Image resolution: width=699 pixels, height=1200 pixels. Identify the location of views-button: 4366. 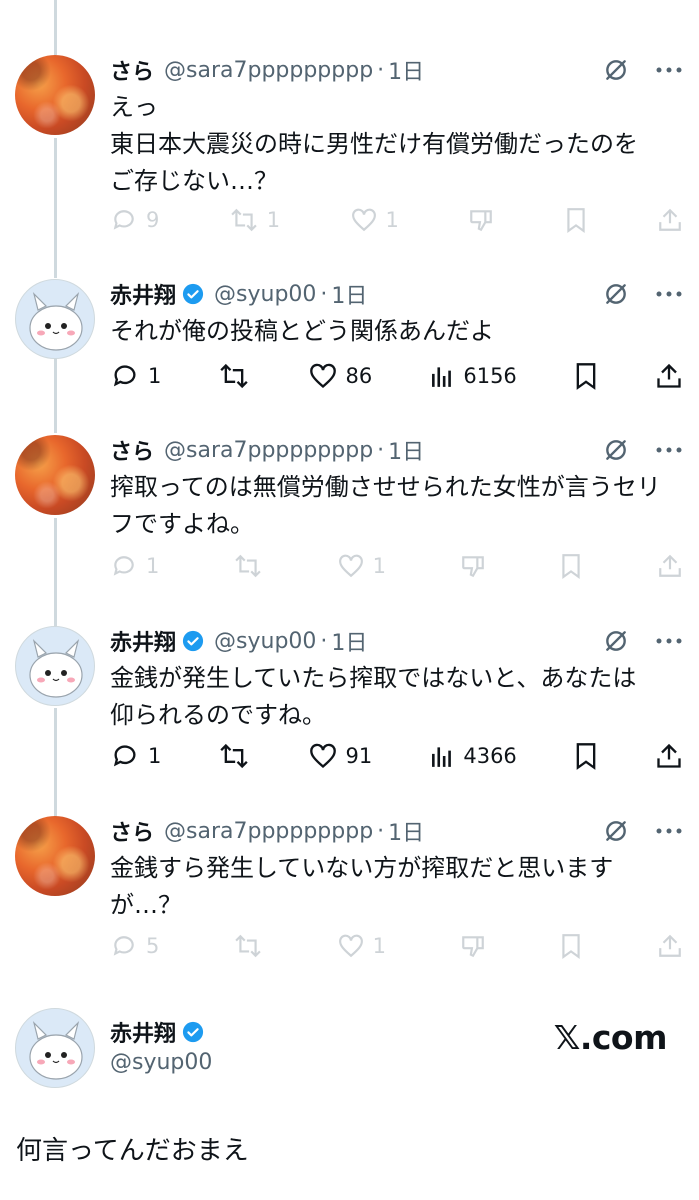
(473, 756).